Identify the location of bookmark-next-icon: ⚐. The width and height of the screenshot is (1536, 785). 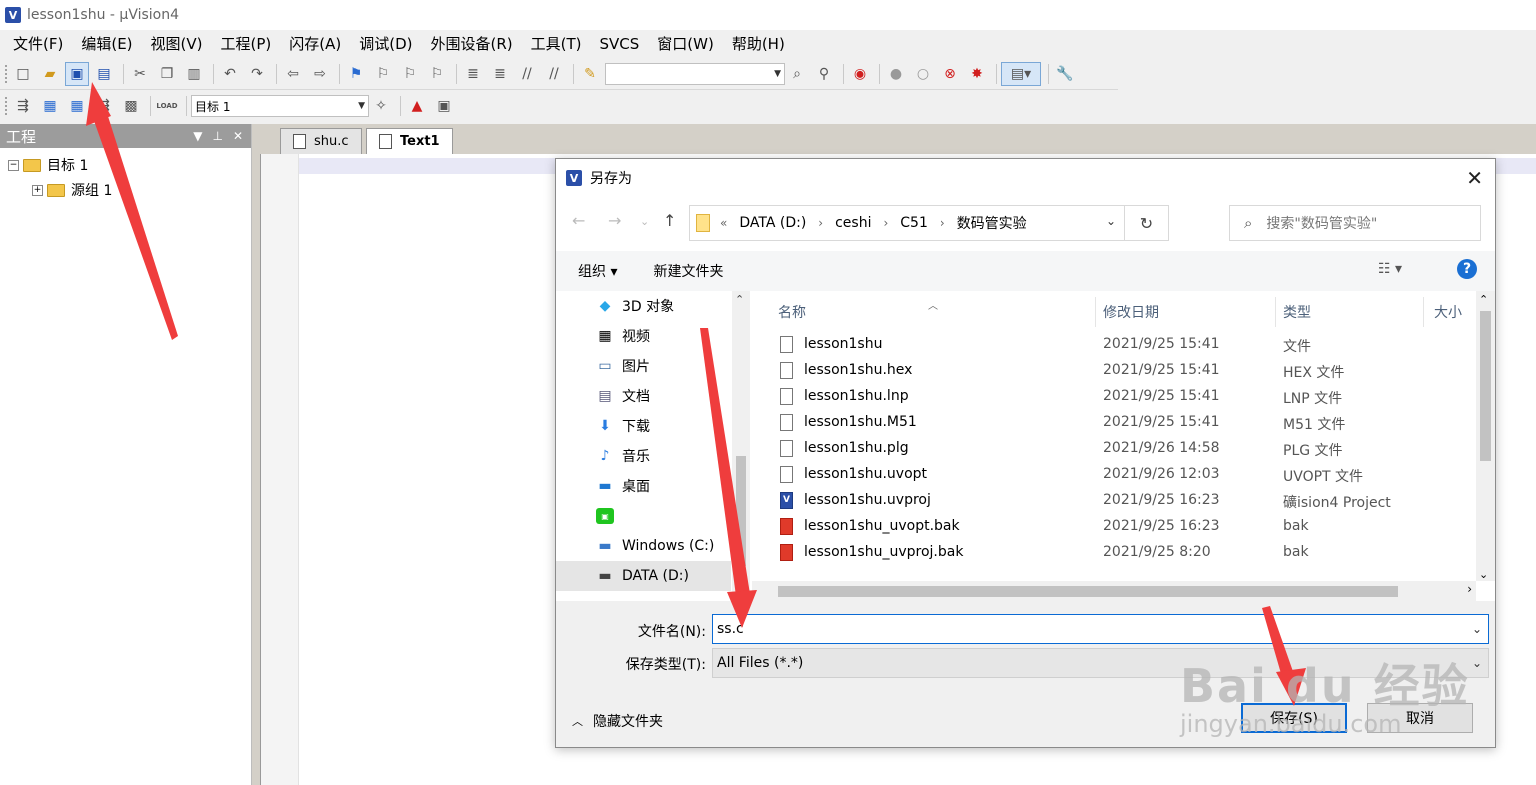
(410, 74).